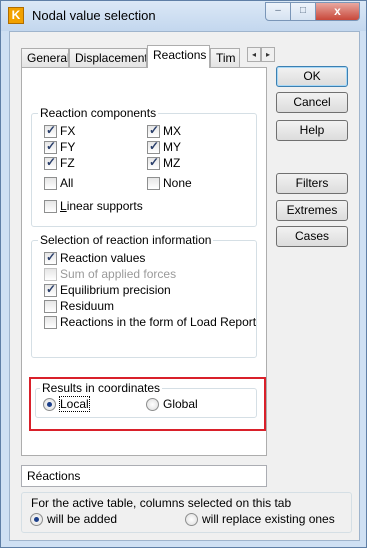 The width and height of the screenshot is (367, 548). What do you see at coordinates (172, 131) in the screenshot?
I see `mx-label: MX` at bounding box center [172, 131].